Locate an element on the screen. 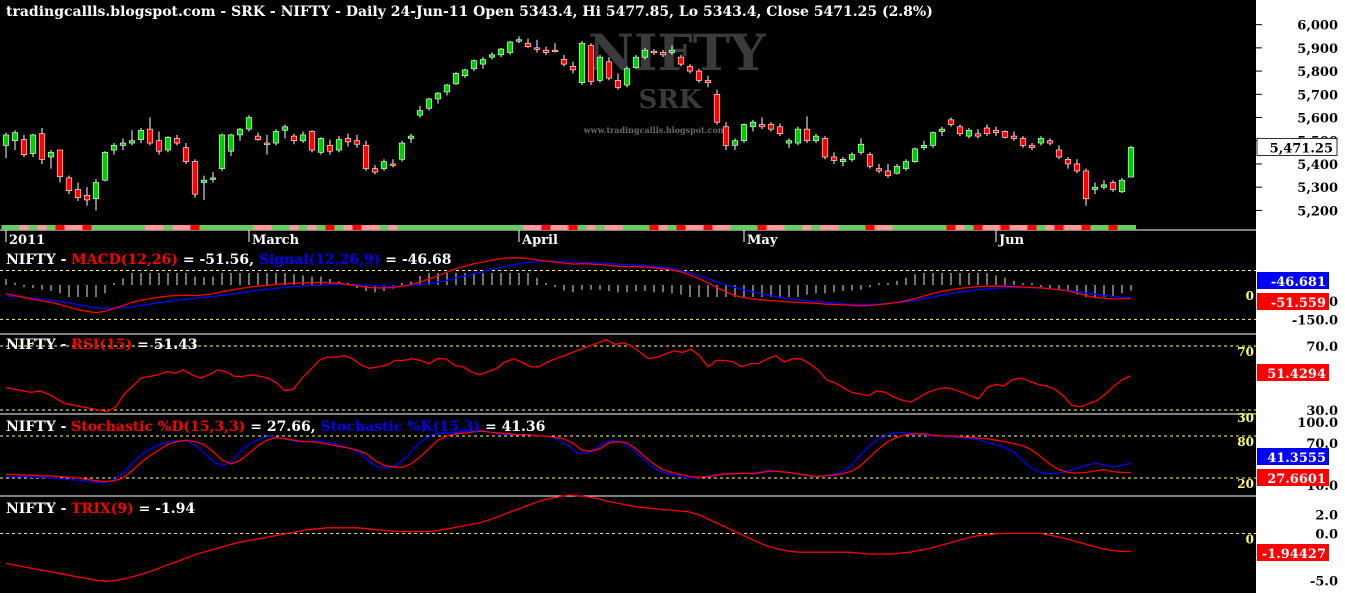 This screenshot has width=1345, height=597. level-label-stoch: 20 is located at coordinates (1245, 484).